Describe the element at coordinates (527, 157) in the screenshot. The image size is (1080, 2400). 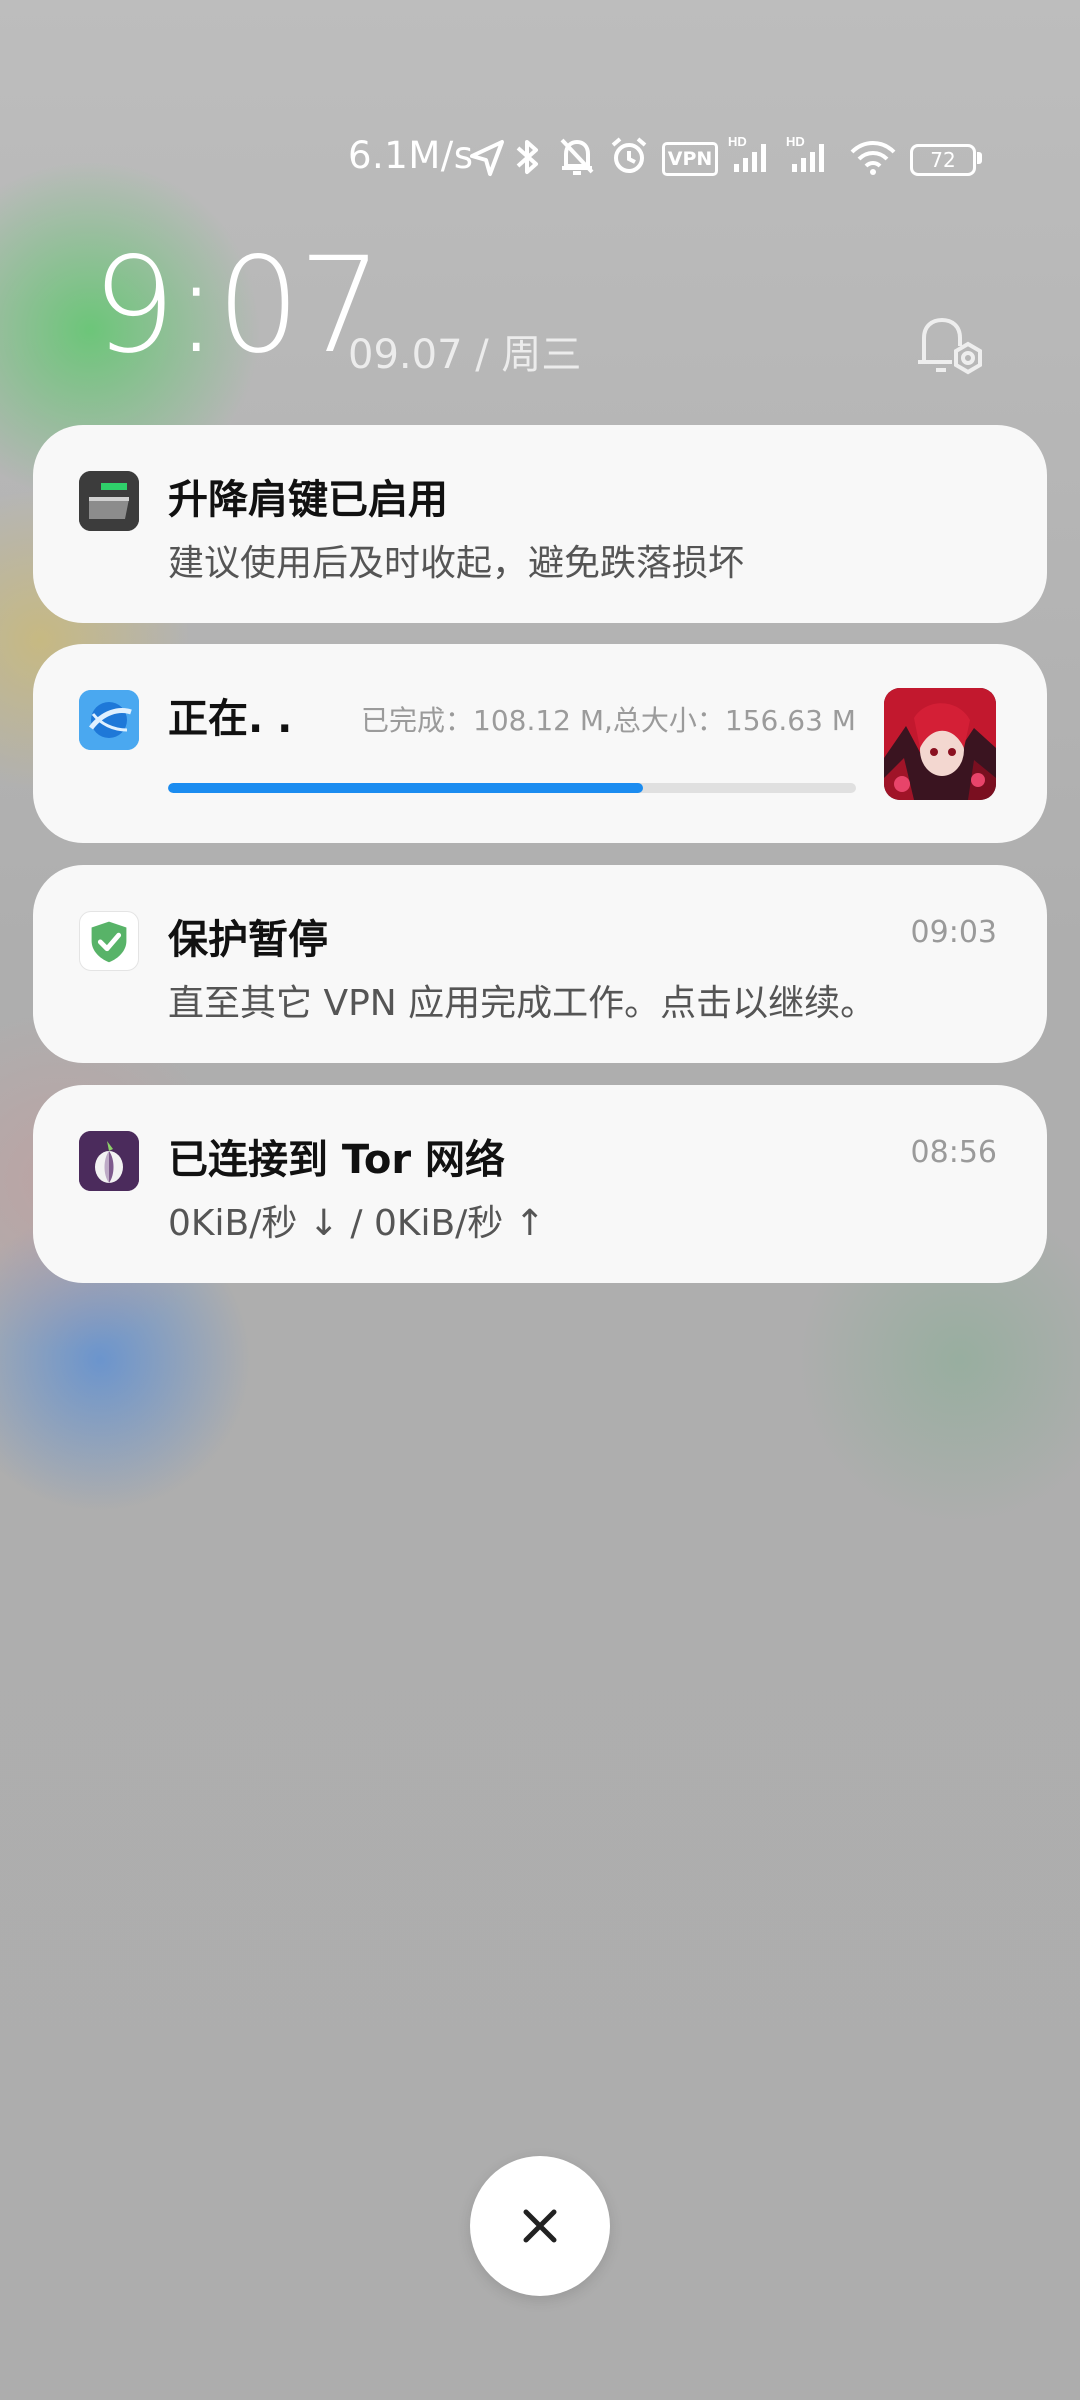
I see `bluetooth-icon` at that location.